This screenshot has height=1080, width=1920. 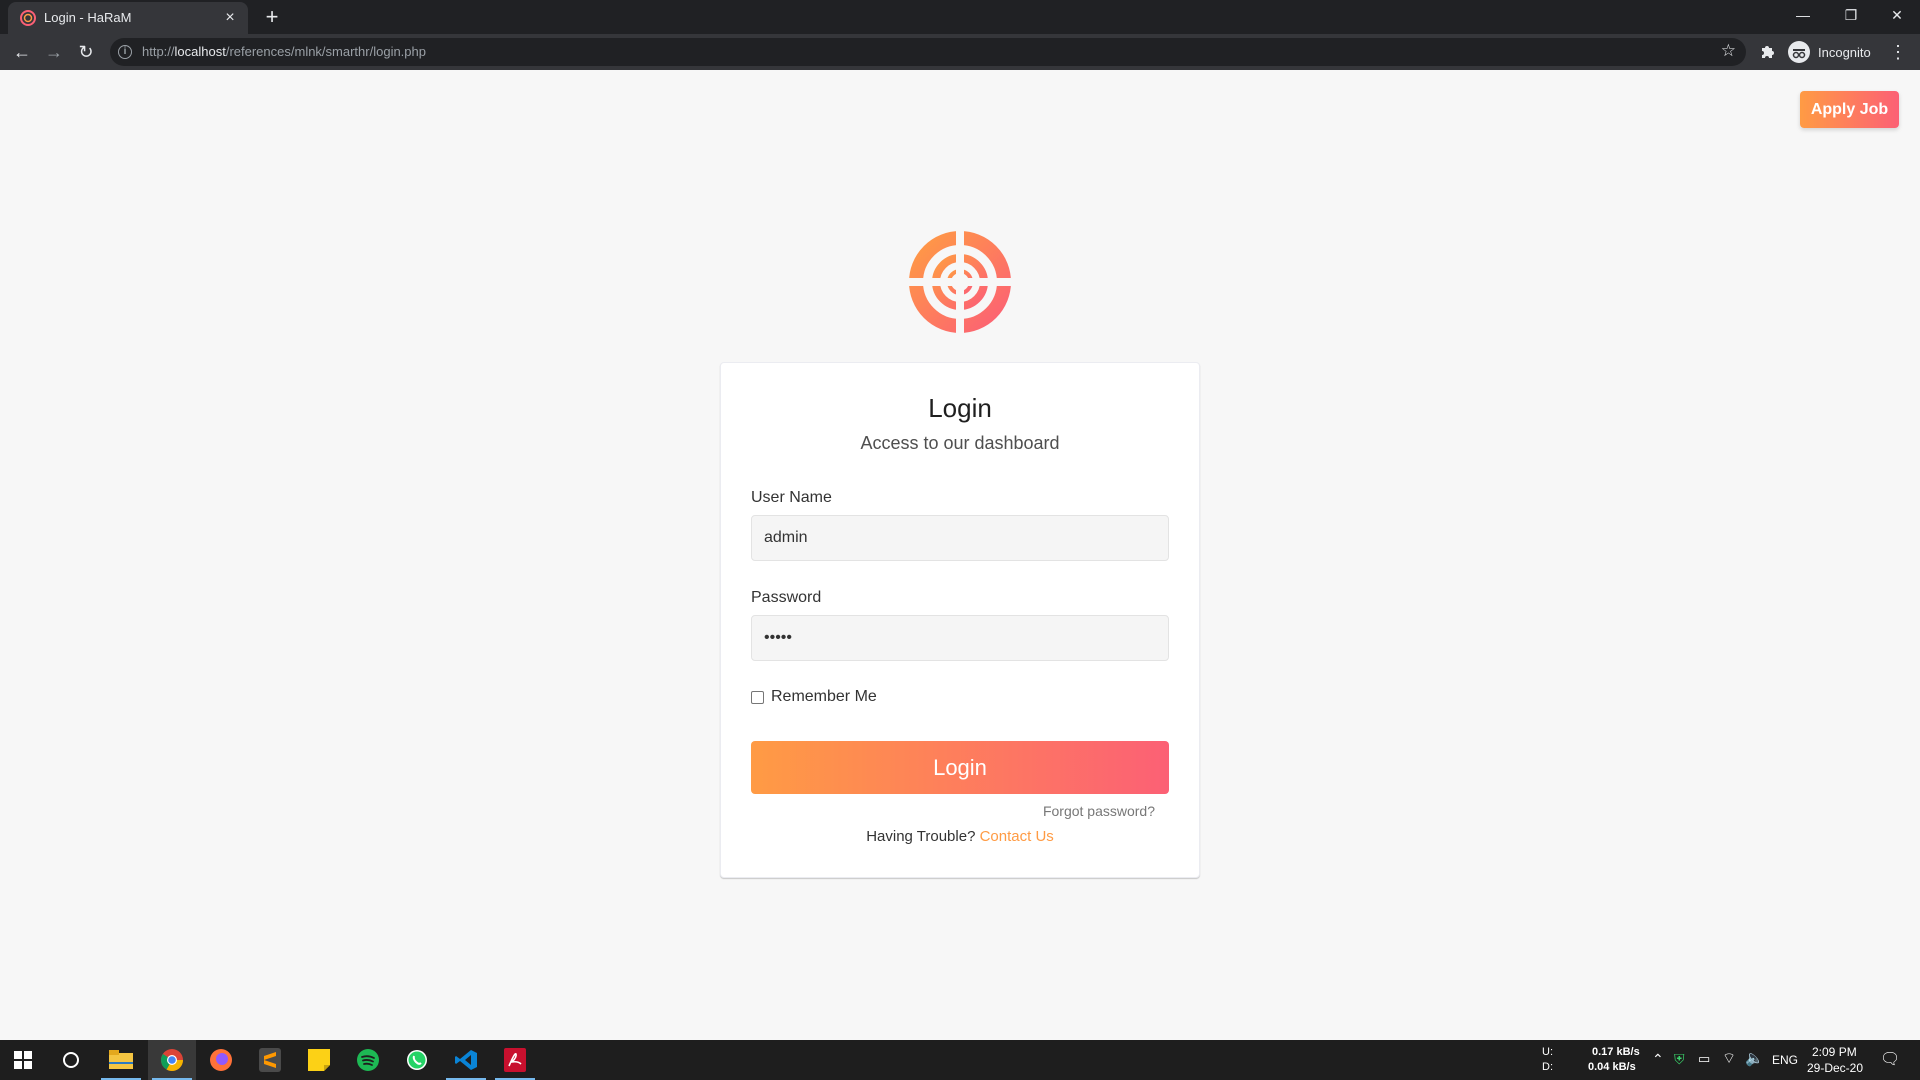 I want to click on password-label: Password, so click(x=786, y=597).